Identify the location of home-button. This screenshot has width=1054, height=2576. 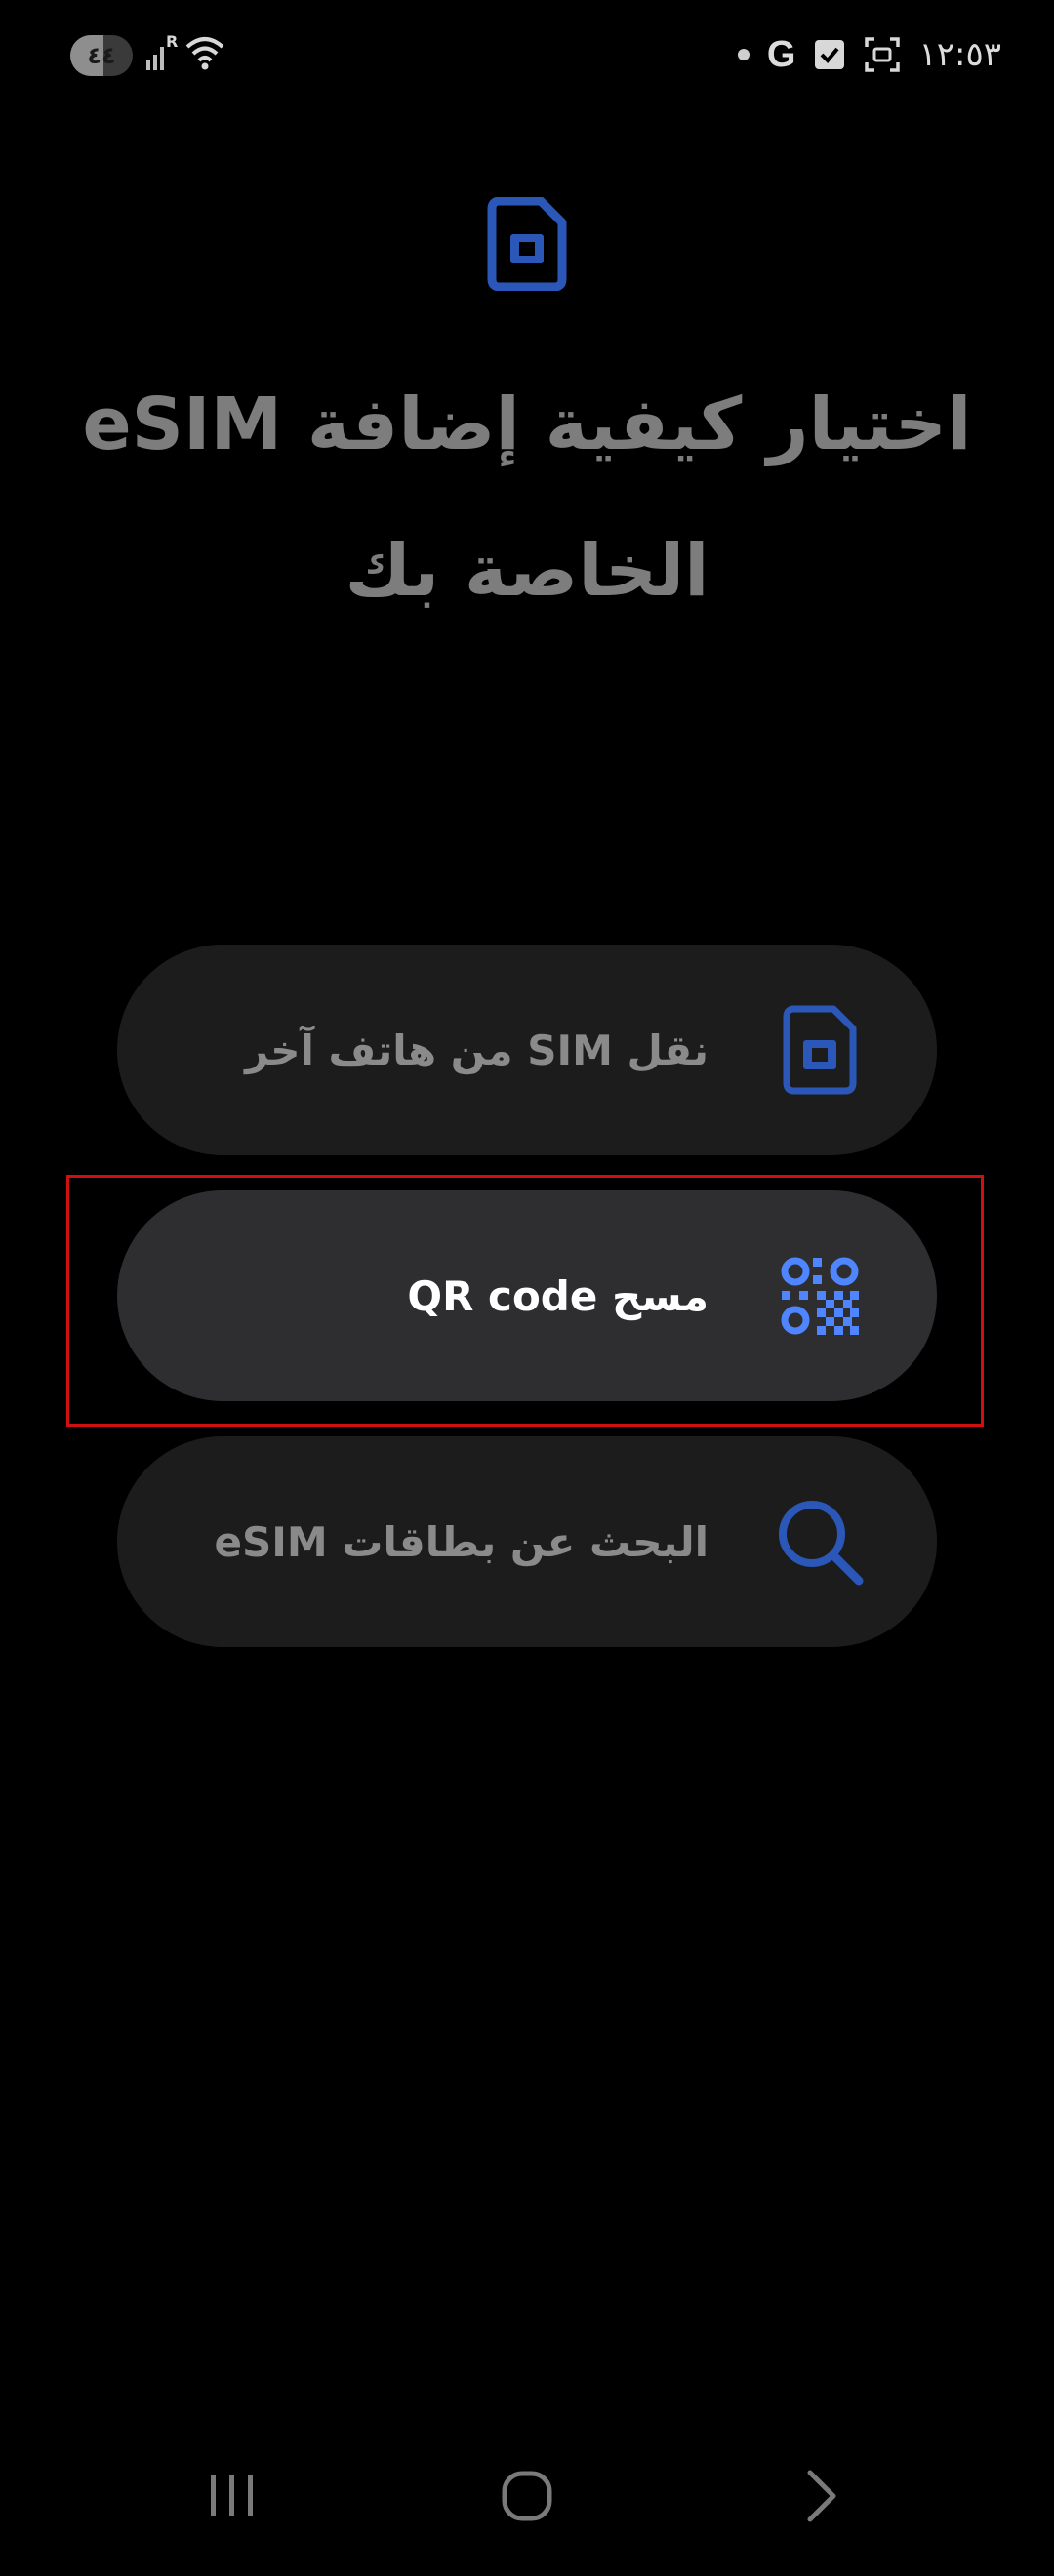
(527, 2496).